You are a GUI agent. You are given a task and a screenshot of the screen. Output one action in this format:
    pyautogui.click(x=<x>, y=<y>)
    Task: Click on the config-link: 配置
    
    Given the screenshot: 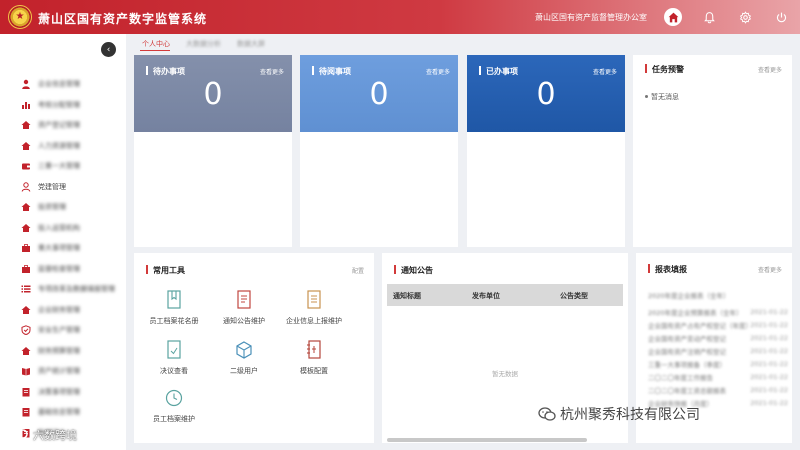 What is the action you would take?
    pyautogui.click(x=358, y=270)
    